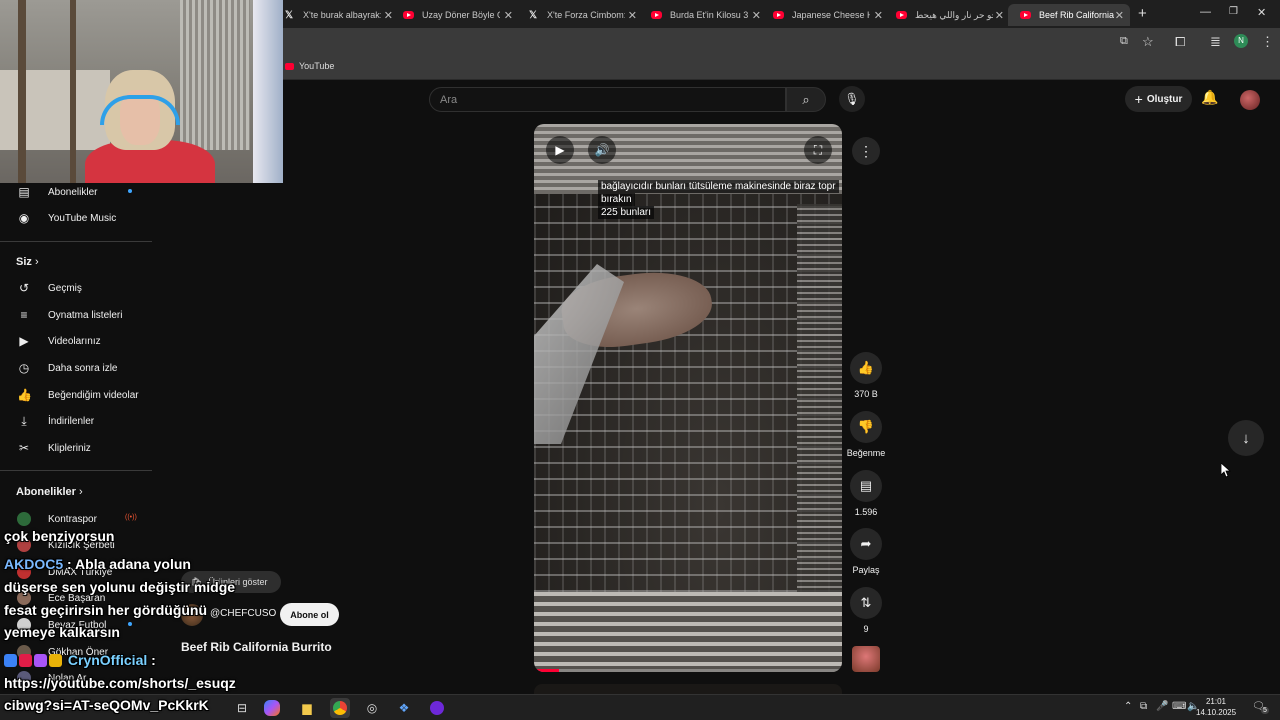 The image size is (1280, 720). I want to click on account-avatar, so click(1250, 100).